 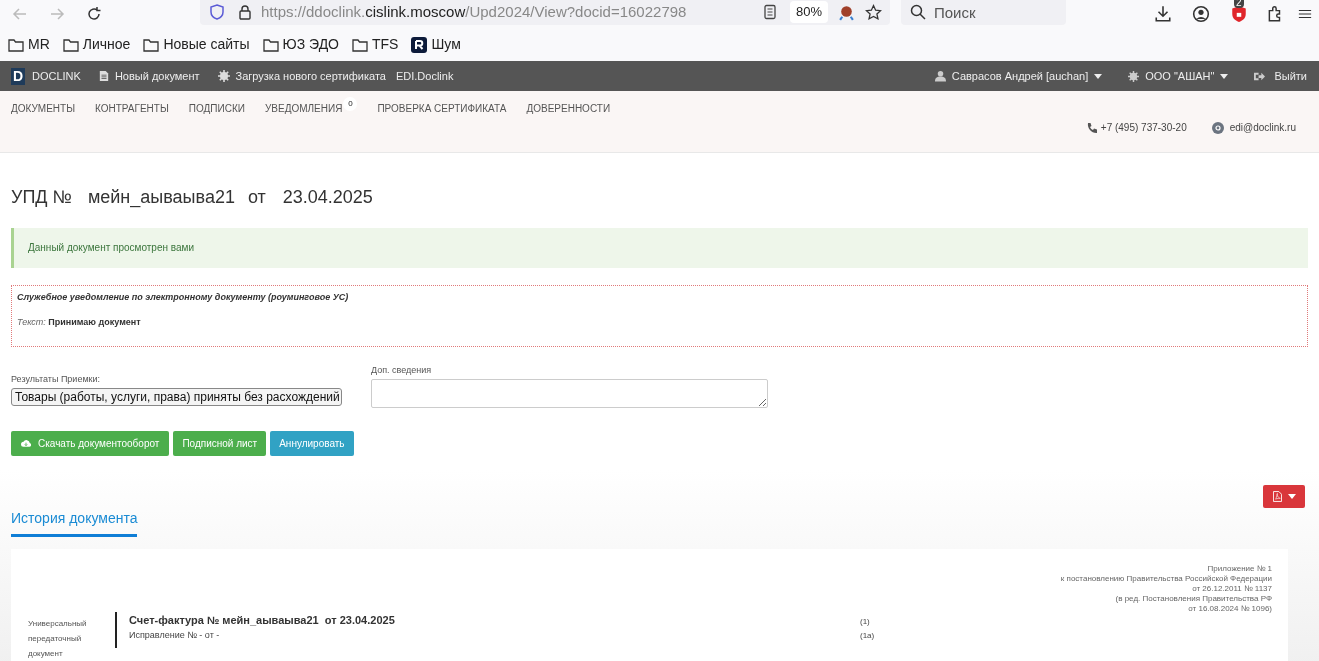 I want to click on download-icon, so click(x=1163, y=14).